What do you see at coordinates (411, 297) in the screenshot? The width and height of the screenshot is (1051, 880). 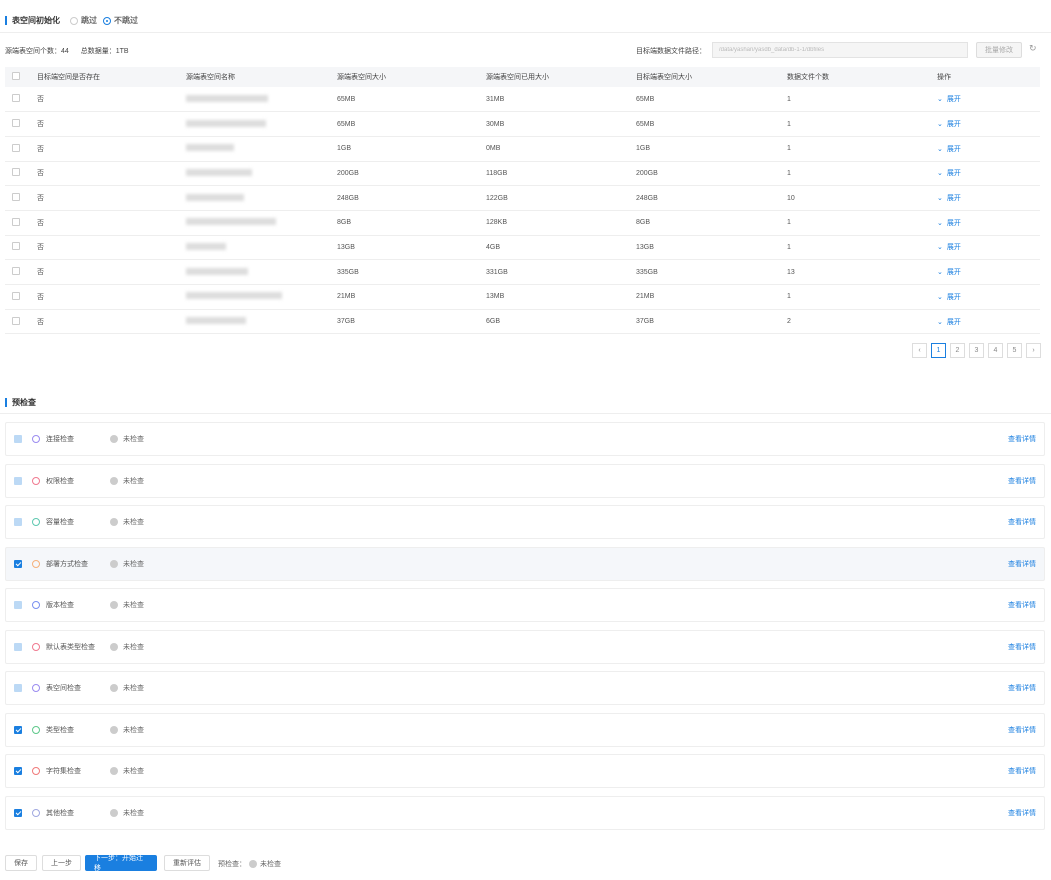 I see `source-size-cell: 21MB` at bounding box center [411, 297].